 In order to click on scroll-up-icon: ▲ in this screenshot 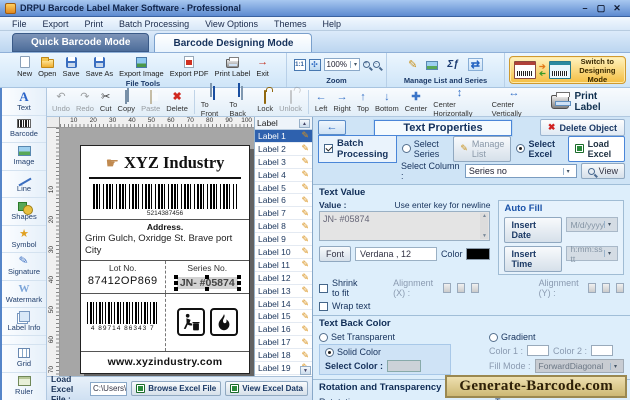, I will do `click(304, 123)`.